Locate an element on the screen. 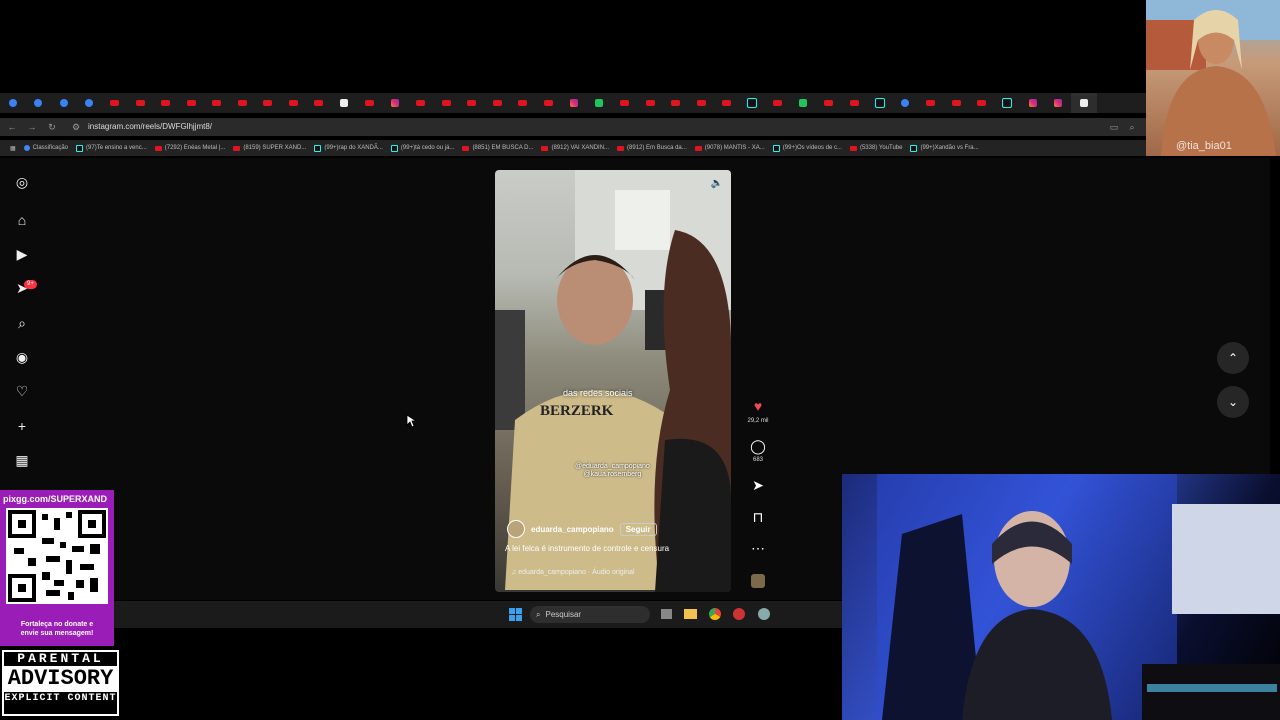  taskbar-search: ⌕ Pesquisar is located at coordinates (590, 614).